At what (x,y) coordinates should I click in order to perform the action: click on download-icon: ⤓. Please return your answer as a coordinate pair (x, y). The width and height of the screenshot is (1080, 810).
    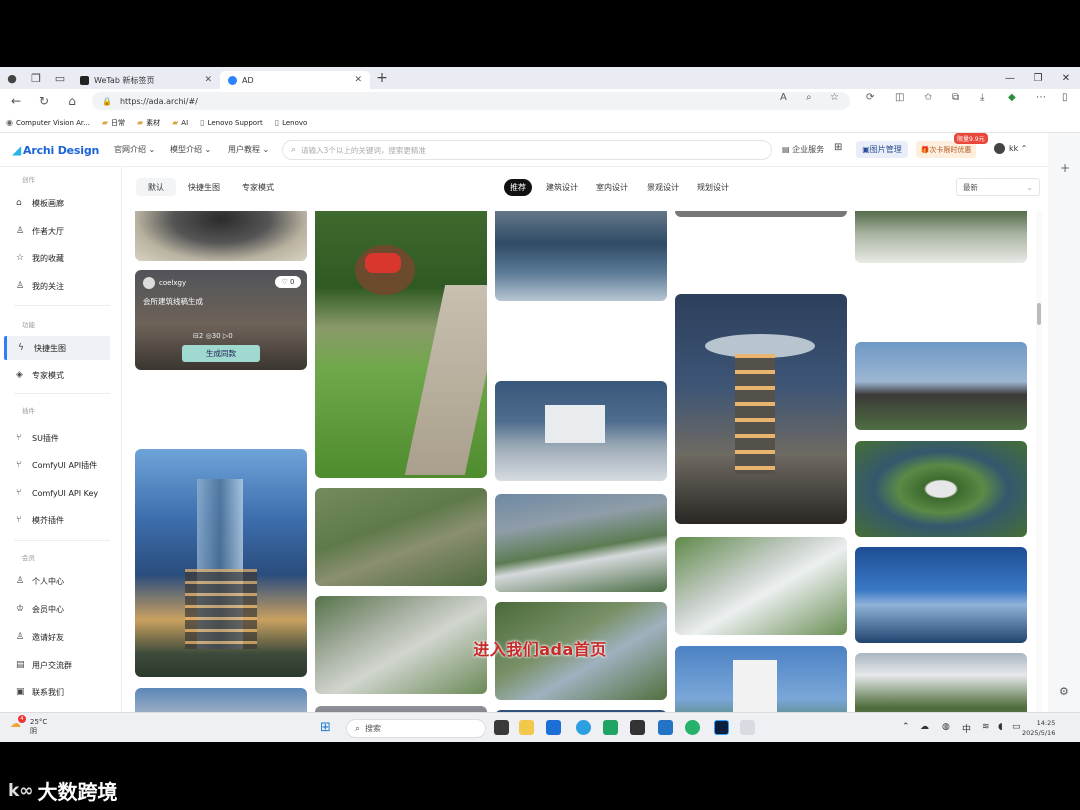
    Looking at the image, I should click on (982, 97).